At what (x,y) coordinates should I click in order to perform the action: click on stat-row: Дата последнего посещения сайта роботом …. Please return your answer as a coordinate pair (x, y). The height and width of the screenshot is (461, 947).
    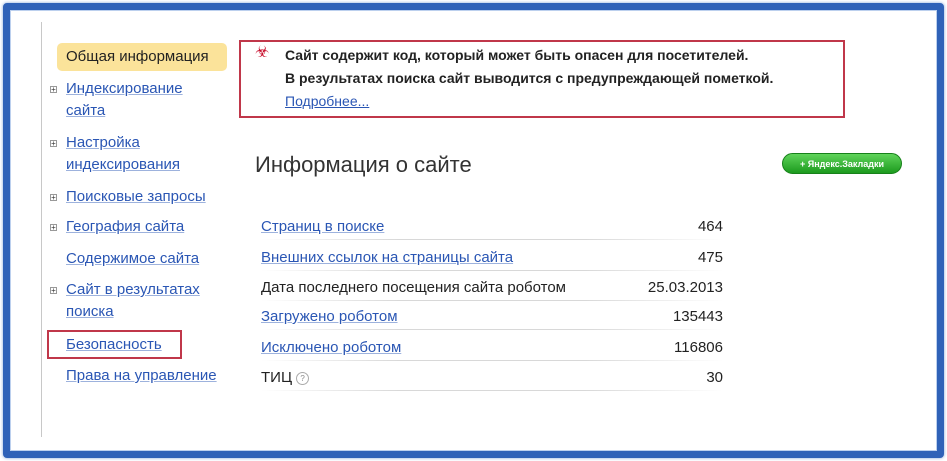
    Looking at the image, I should click on (492, 289).